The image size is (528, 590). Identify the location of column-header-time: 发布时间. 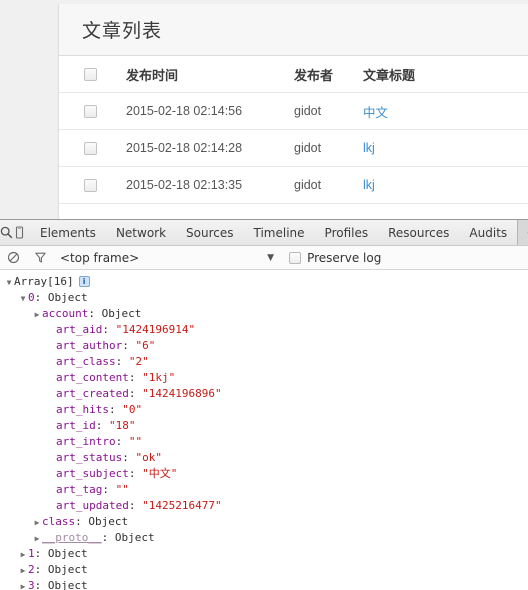
(210, 74).